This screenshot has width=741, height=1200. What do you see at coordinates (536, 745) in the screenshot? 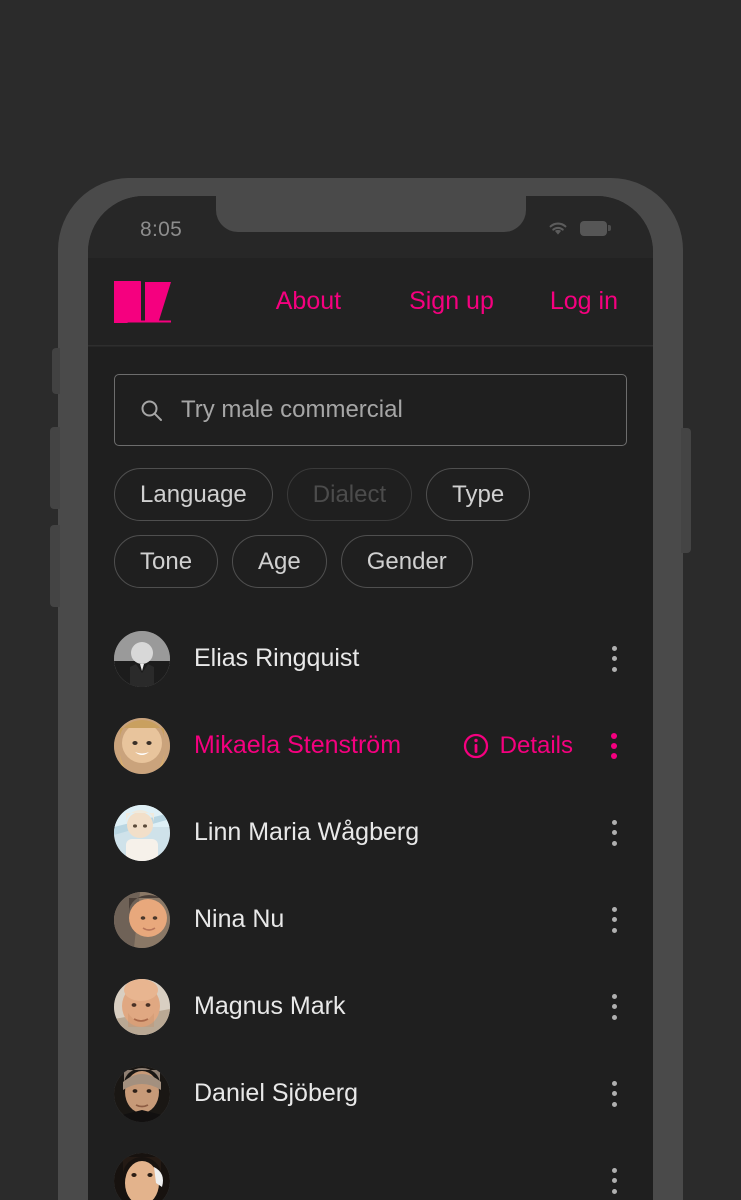
I see `details-label: Details` at bounding box center [536, 745].